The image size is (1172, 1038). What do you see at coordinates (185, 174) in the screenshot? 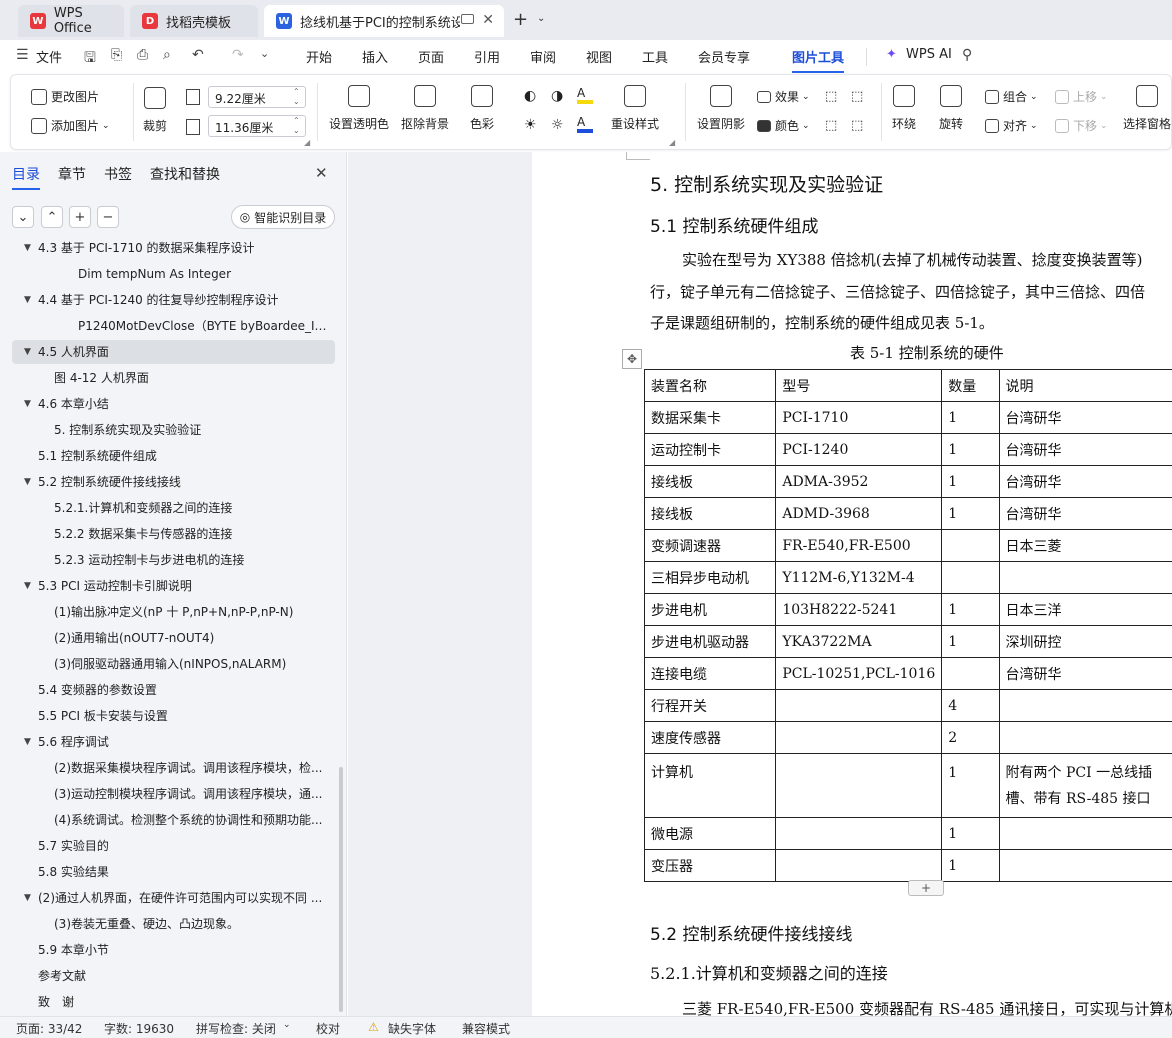
I see `tab-find-replace: 查找和替换` at bounding box center [185, 174].